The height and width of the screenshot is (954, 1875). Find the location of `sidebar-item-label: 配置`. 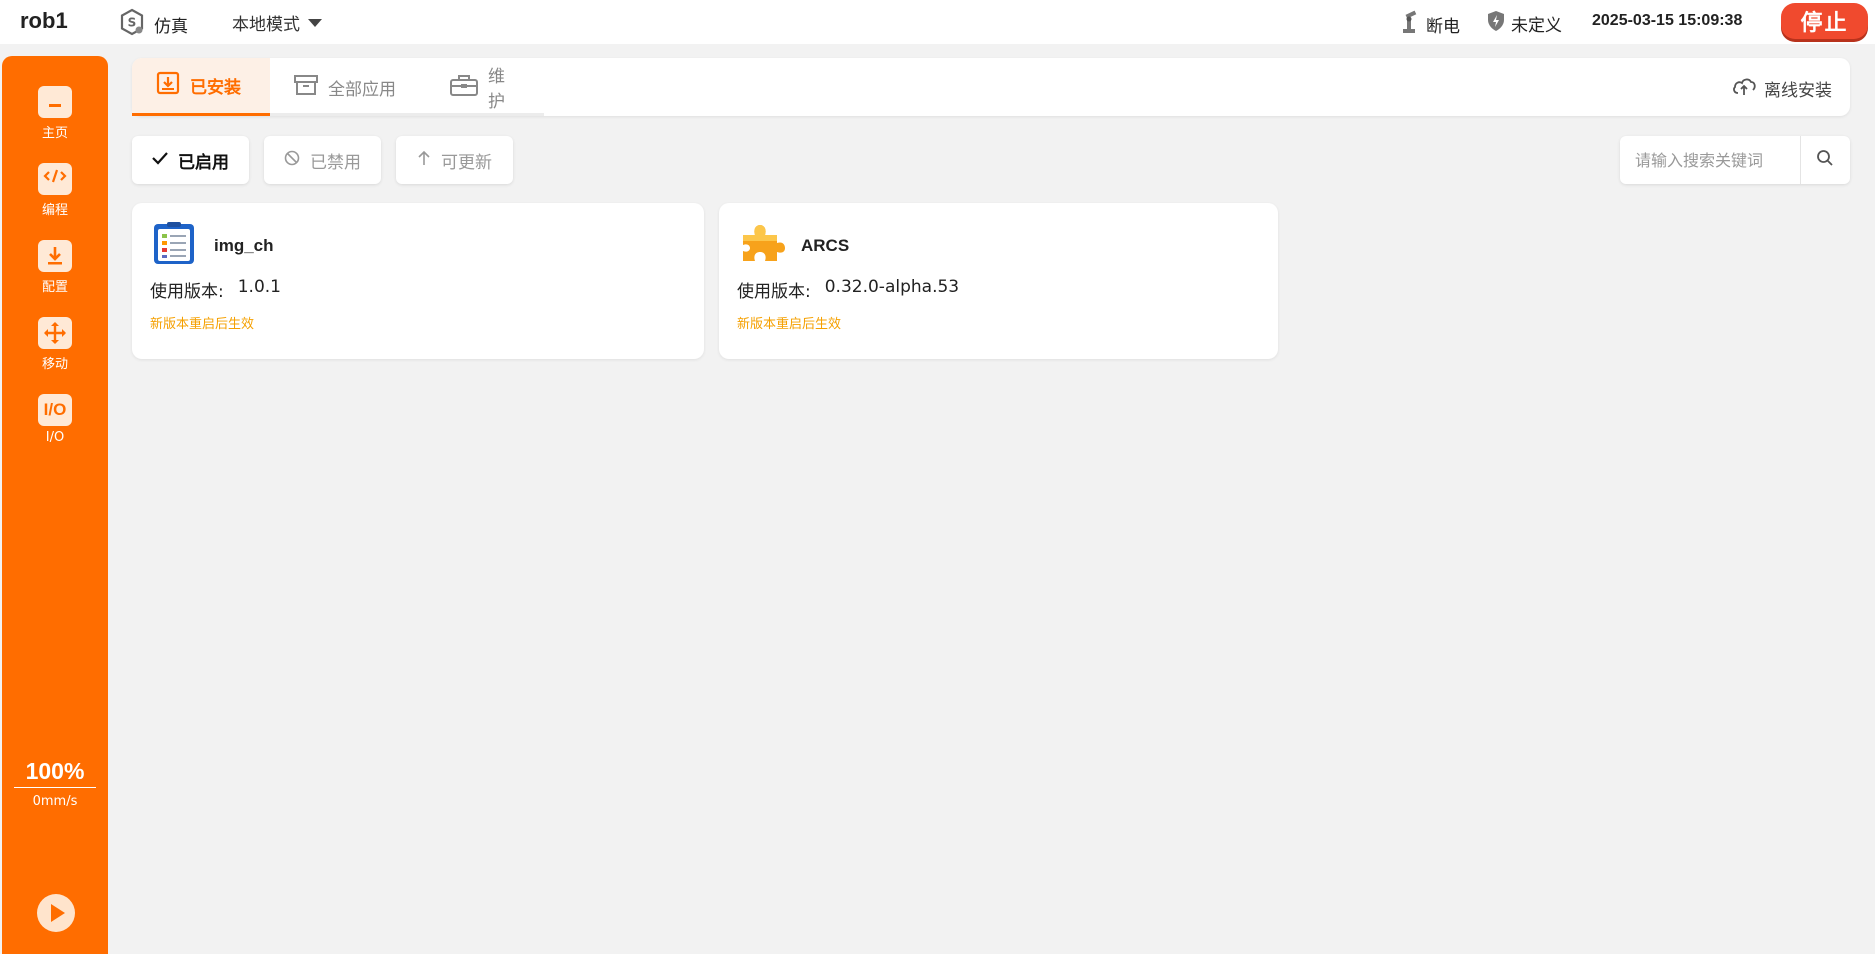

sidebar-item-label: 配置 is located at coordinates (54, 287).